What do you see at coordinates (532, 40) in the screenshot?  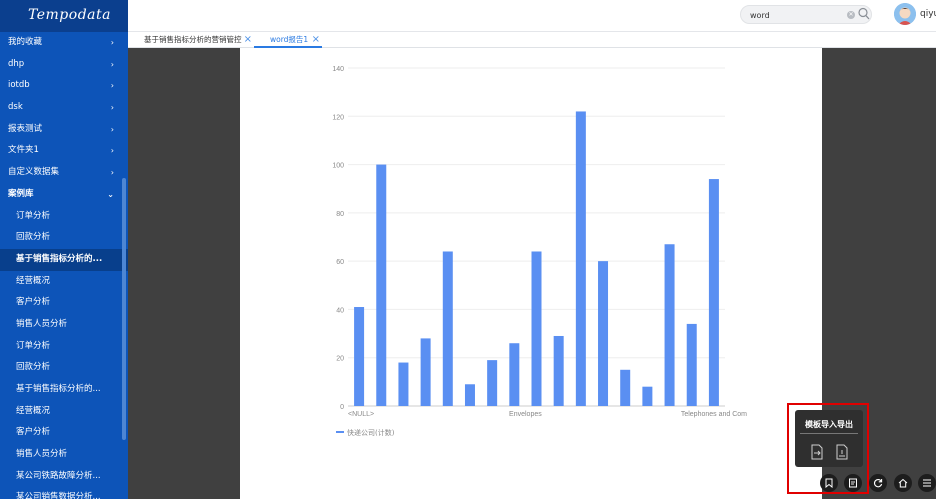 I see `tab-bar: 基于销售指标分析的营销管控 × word报告1 ×` at bounding box center [532, 40].